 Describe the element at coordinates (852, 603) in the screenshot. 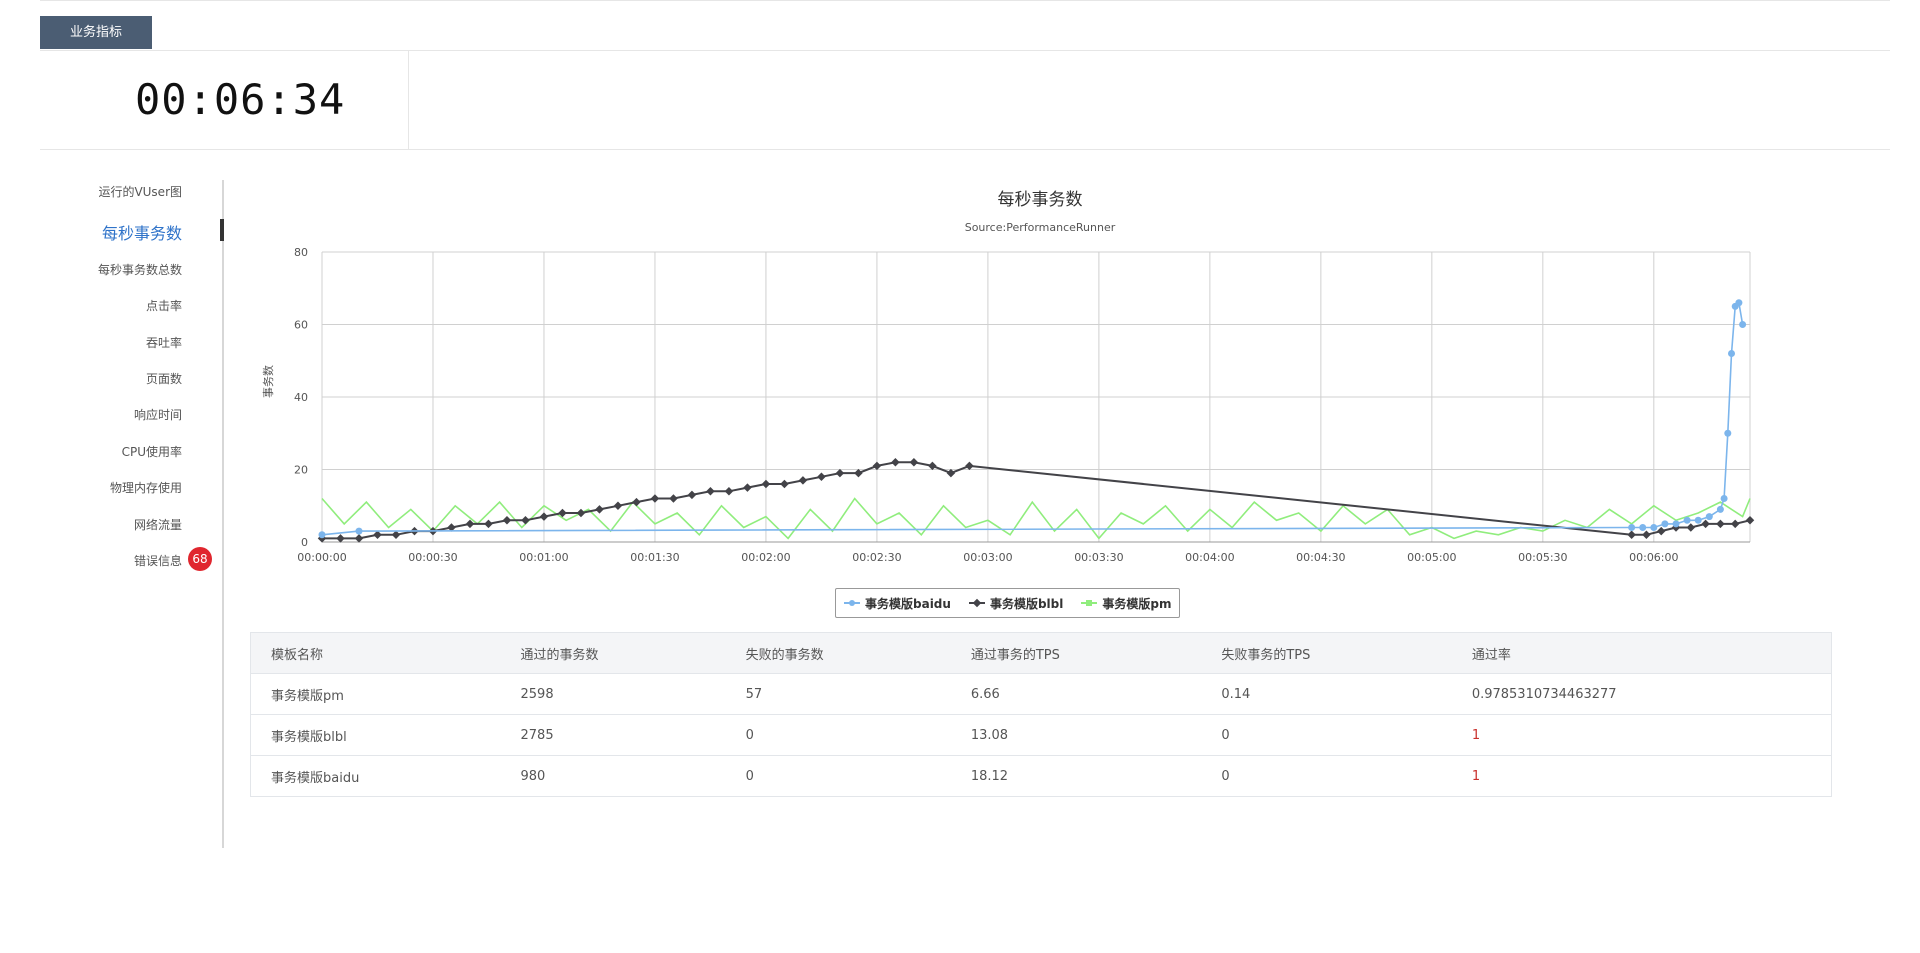

I see `legend-swatch-baidu` at that location.